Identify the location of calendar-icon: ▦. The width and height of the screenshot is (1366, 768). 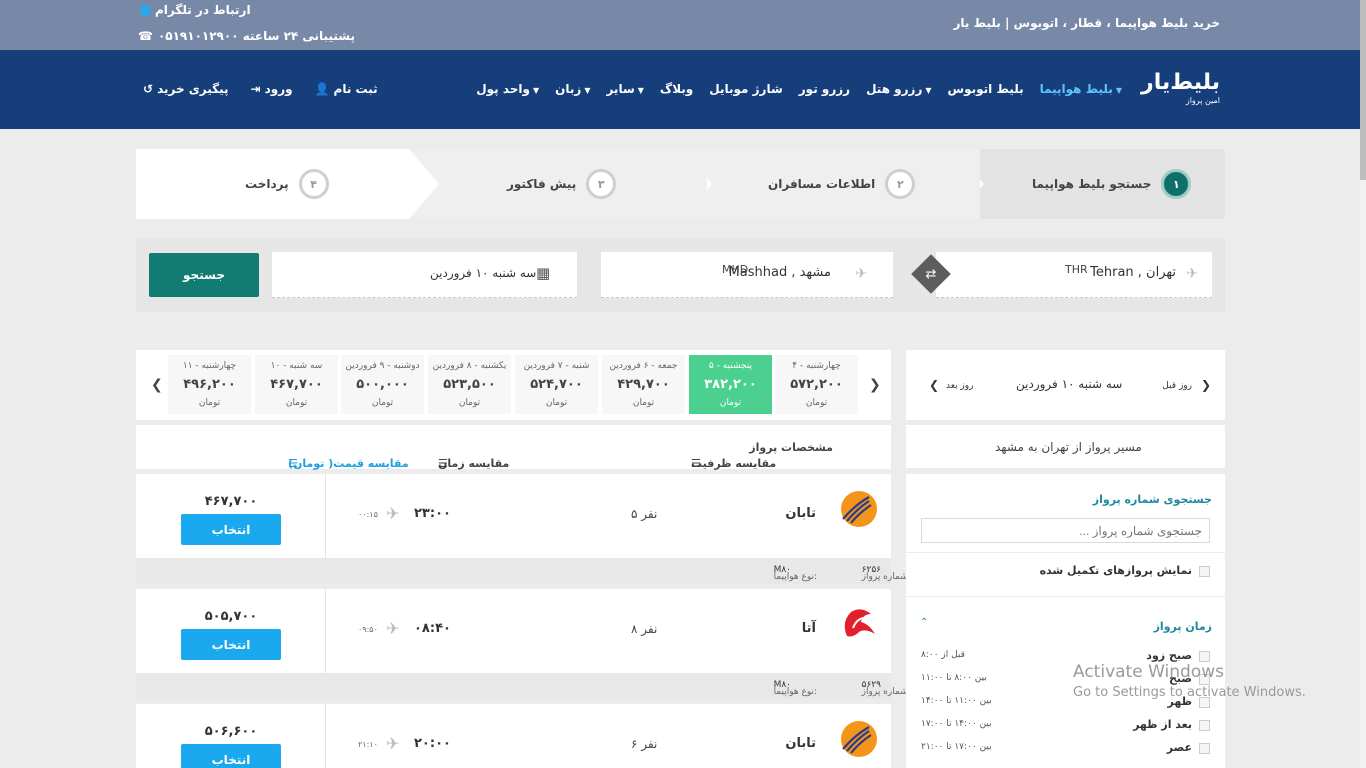
(543, 273).